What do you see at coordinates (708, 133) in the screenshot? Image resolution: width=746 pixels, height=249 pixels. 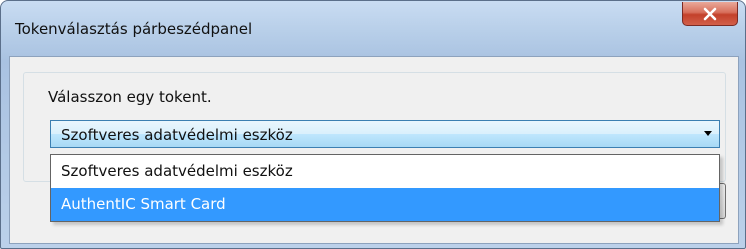 I see `dropdown-arrow-icon` at bounding box center [708, 133].